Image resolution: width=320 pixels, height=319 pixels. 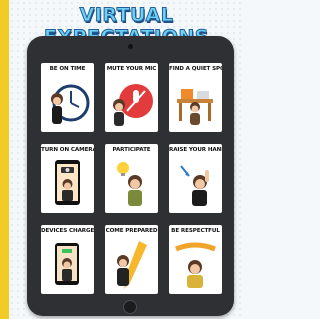 What do you see at coordinates (67, 69) in the screenshot?
I see `card-label: BE ON TIME` at bounding box center [67, 69].